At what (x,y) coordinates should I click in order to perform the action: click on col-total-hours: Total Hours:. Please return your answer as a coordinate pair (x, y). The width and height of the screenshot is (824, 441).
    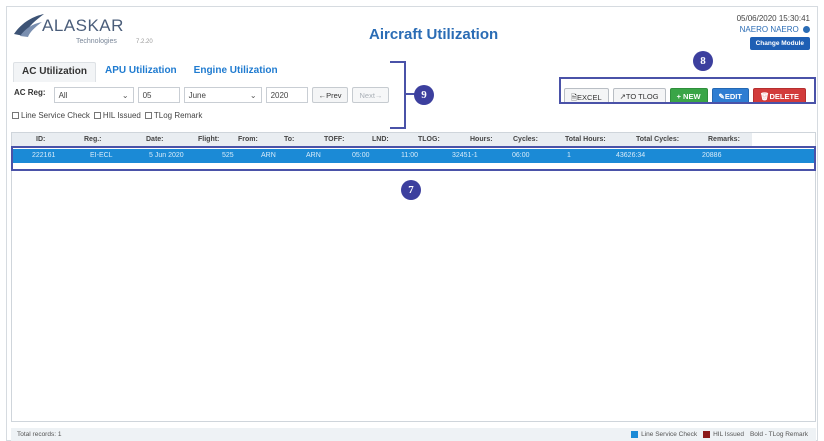
    Looking at the image, I should click on (585, 139).